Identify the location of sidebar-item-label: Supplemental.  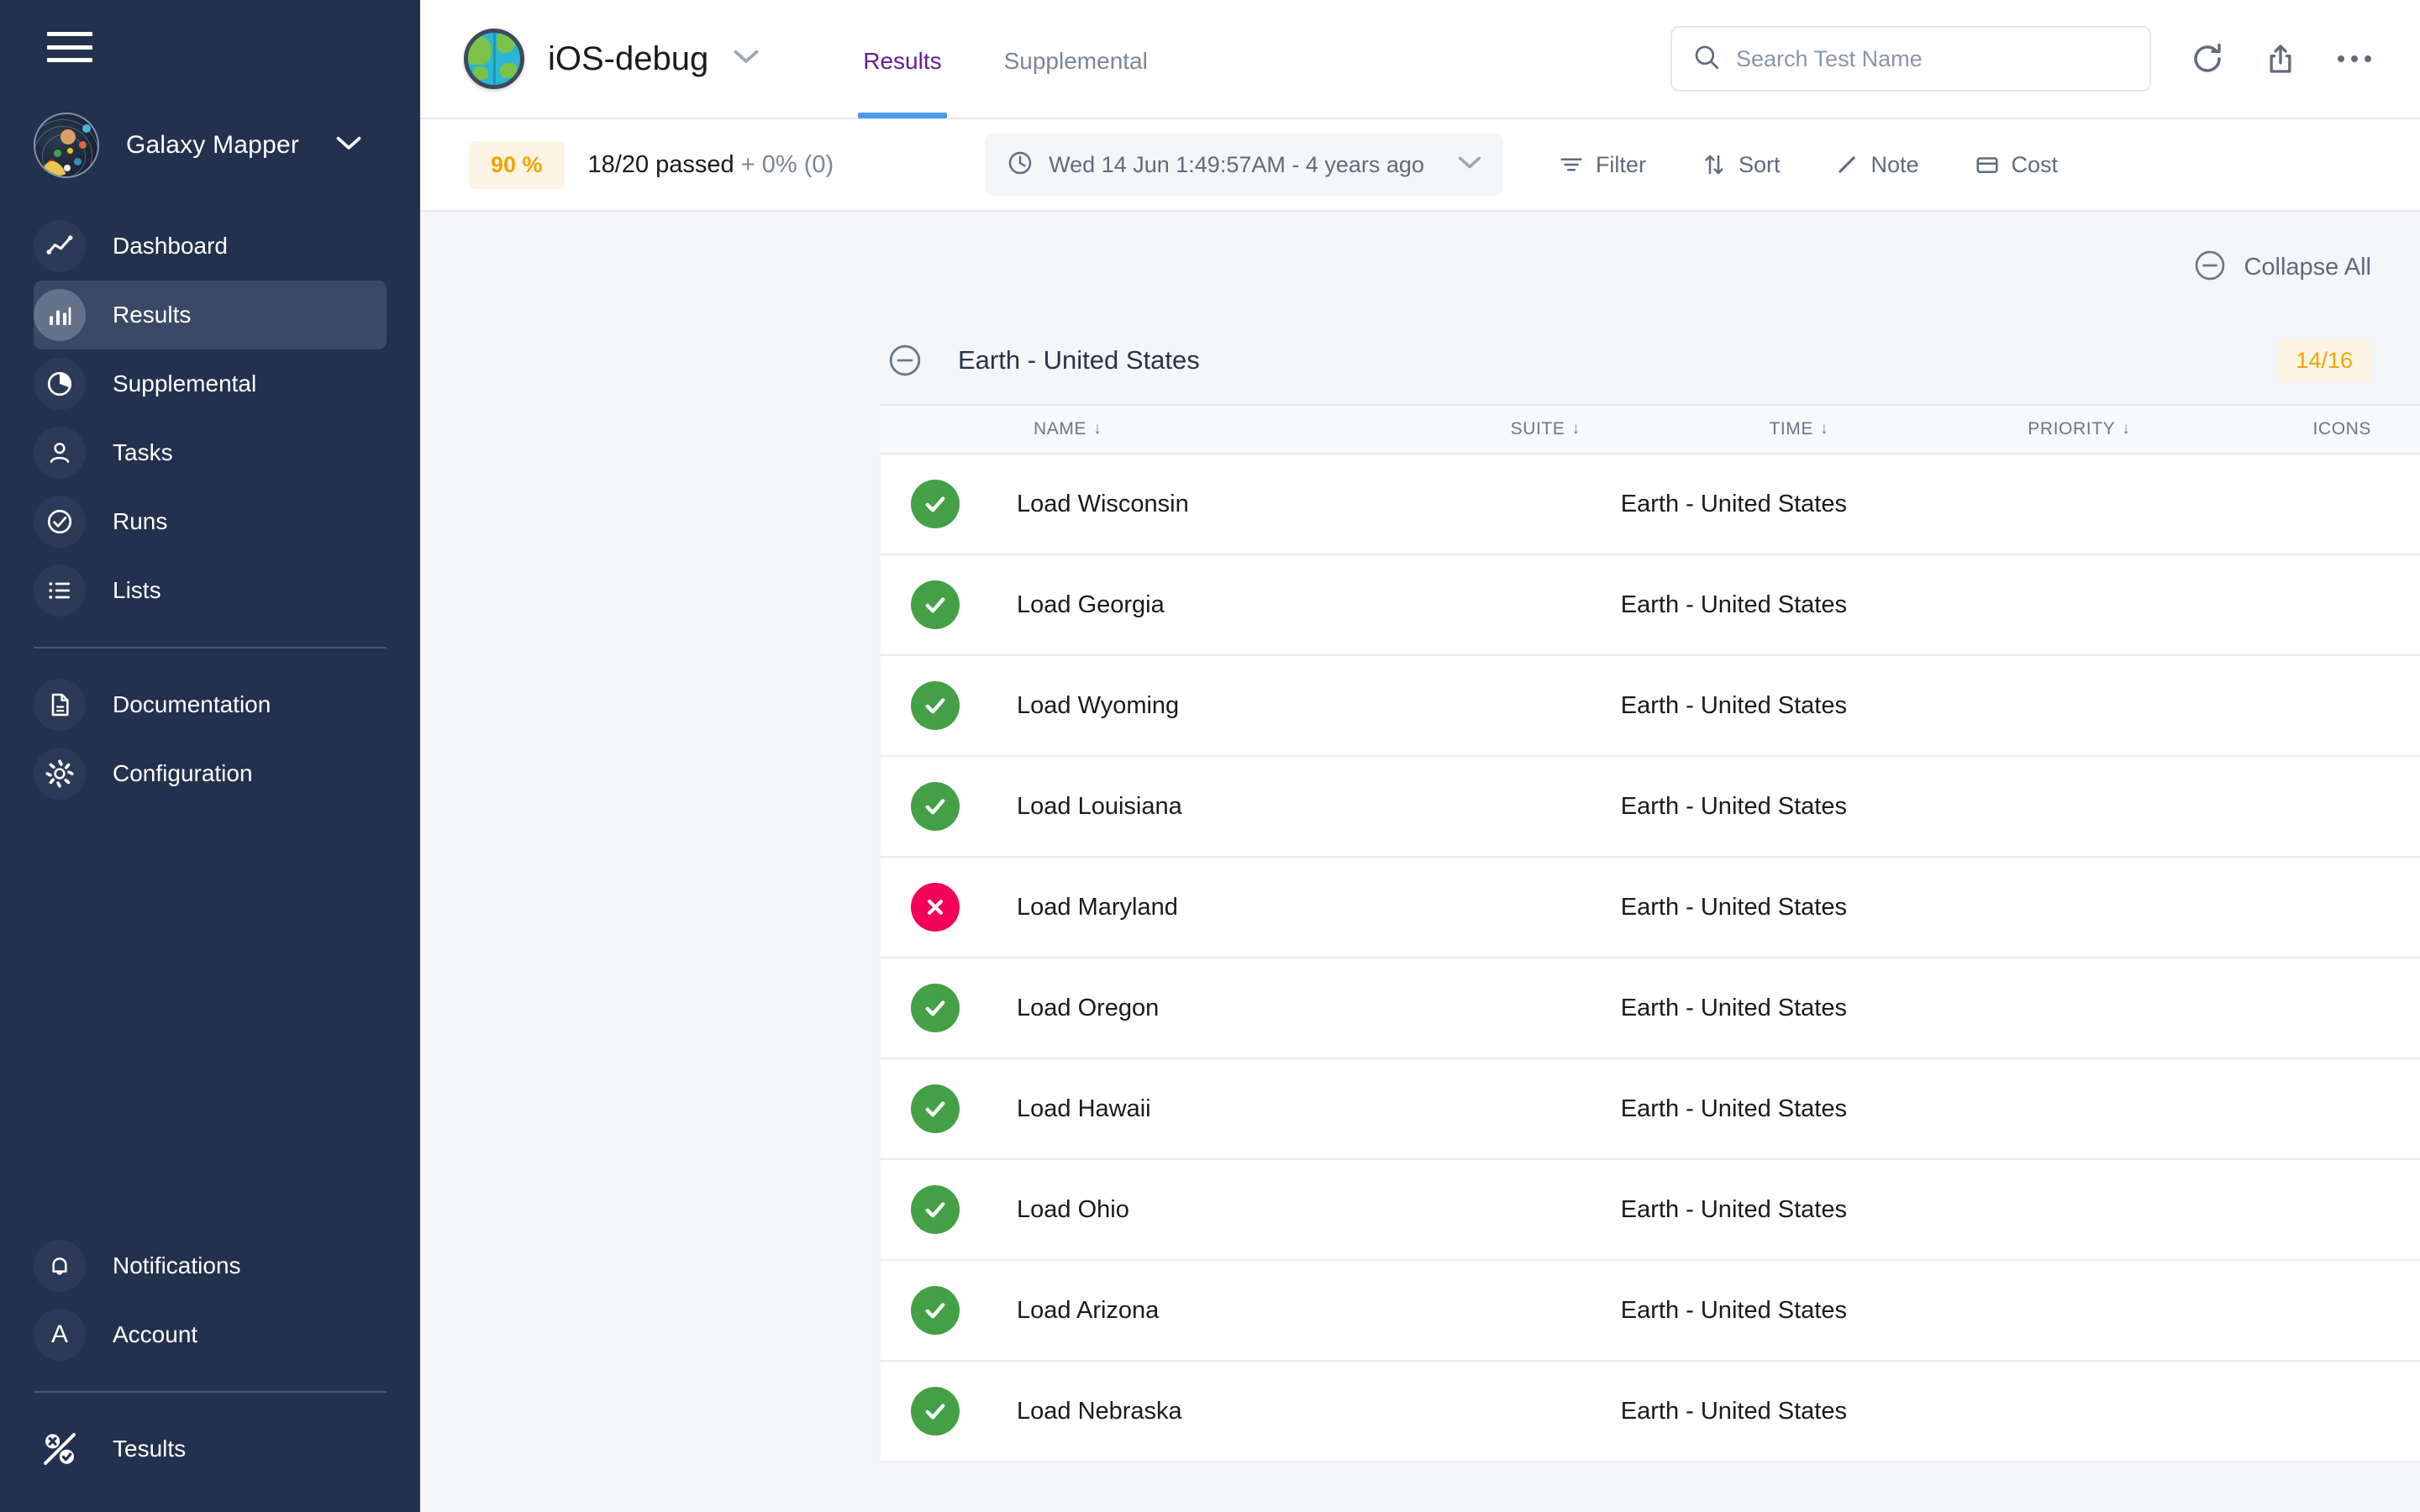
(185, 383).